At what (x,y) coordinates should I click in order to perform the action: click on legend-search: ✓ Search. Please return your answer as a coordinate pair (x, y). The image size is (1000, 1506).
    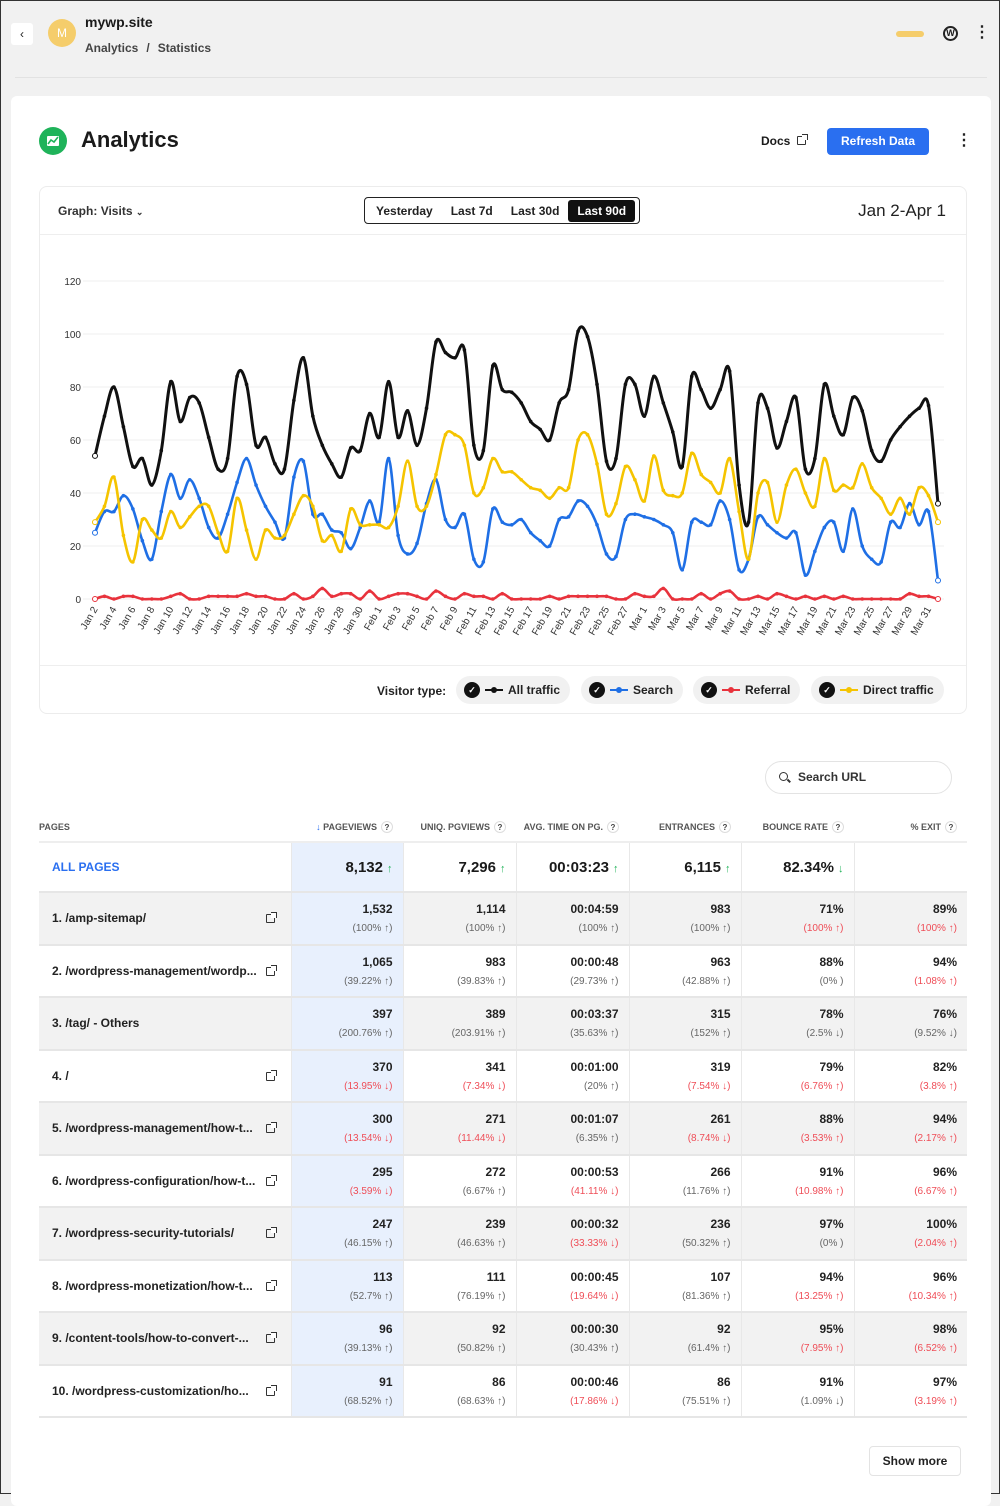
    Looking at the image, I should click on (632, 690).